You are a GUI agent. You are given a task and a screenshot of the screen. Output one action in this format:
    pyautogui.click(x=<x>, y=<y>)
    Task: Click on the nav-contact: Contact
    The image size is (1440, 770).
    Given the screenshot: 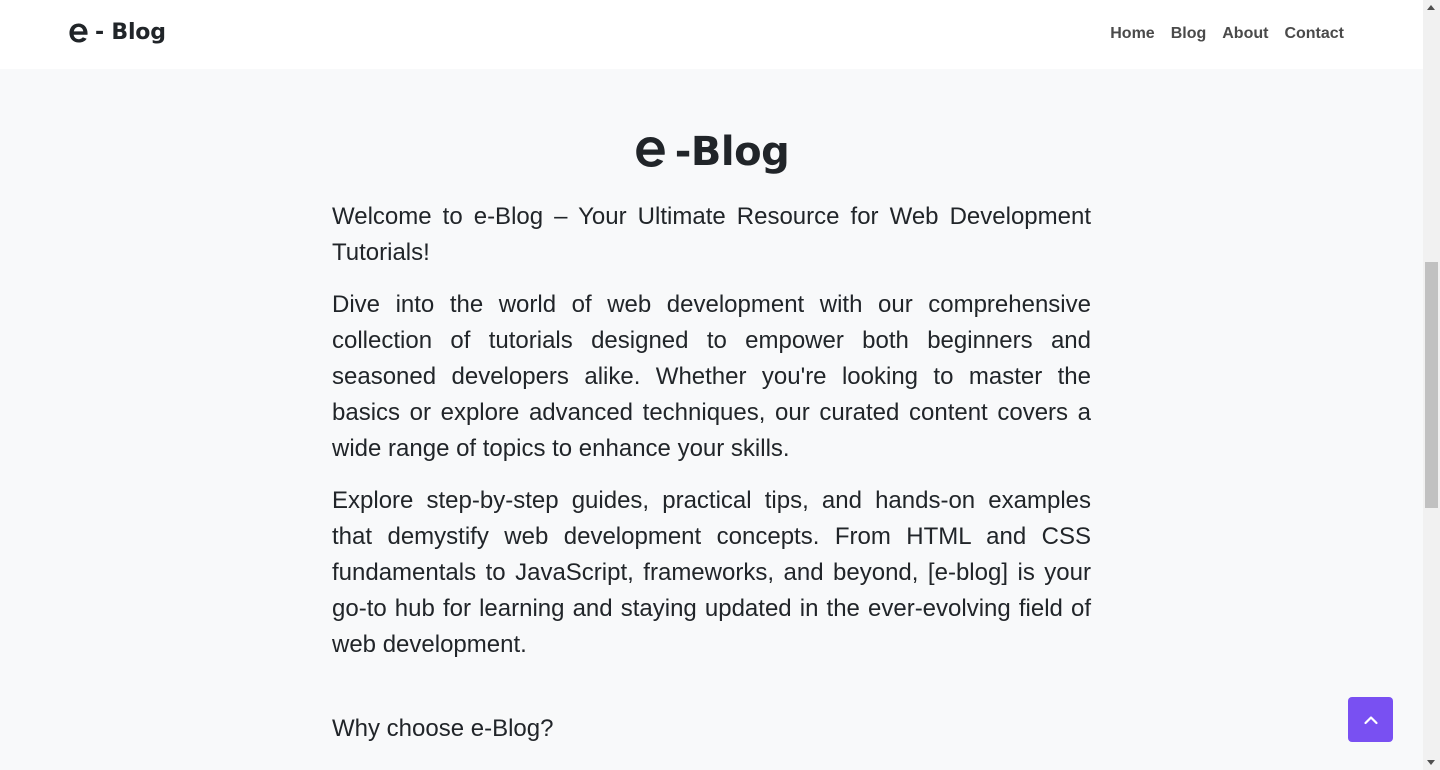 What is the action you would take?
    pyautogui.click(x=1314, y=34)
    